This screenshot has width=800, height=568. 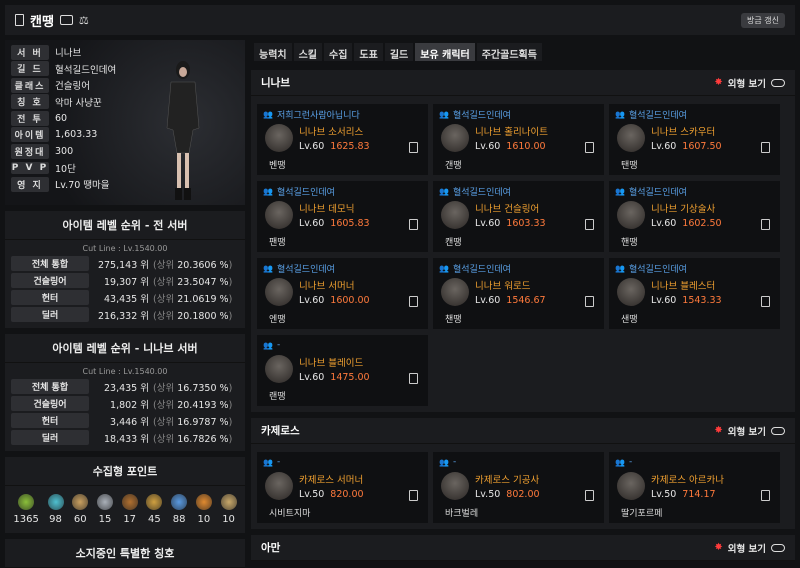 What do you see at coordinates (399, 52) in the screenshot?
I see `tab-4: 길드` at bounding box center [399, 52].